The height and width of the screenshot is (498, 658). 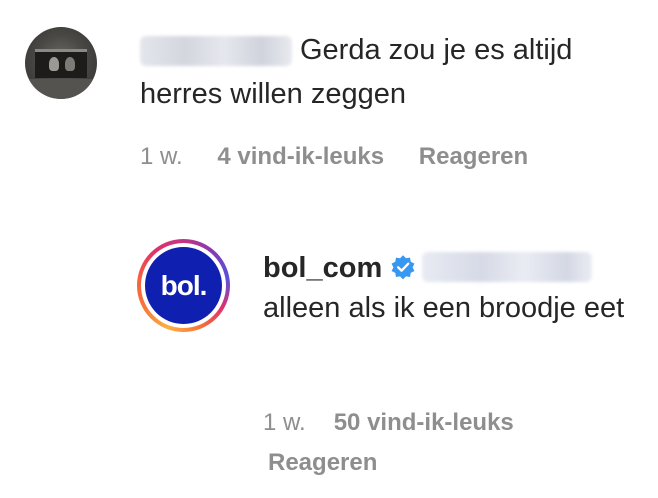 What do you see at coordinates (284, 422) in the screenshot?
I see `reply-timestamp: 1 w.` at bounding box center [284, 422].